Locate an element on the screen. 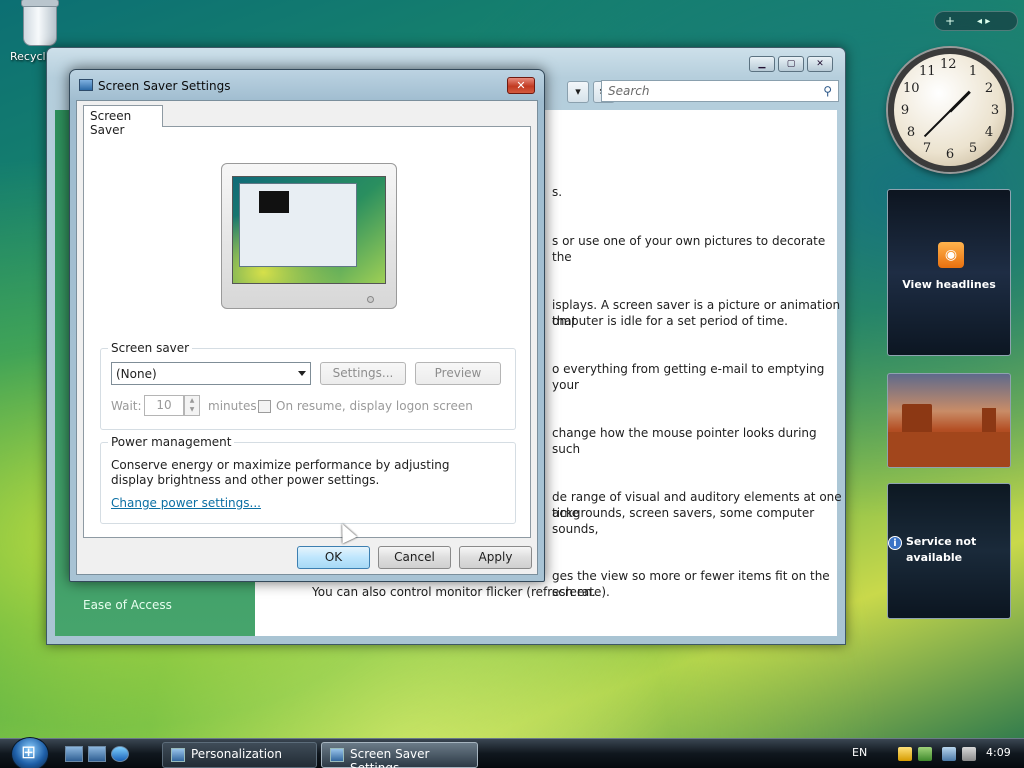 This screenshot has height=768, width=1024. screen-saver-preview-monitor is located at coordinates (309, 236).